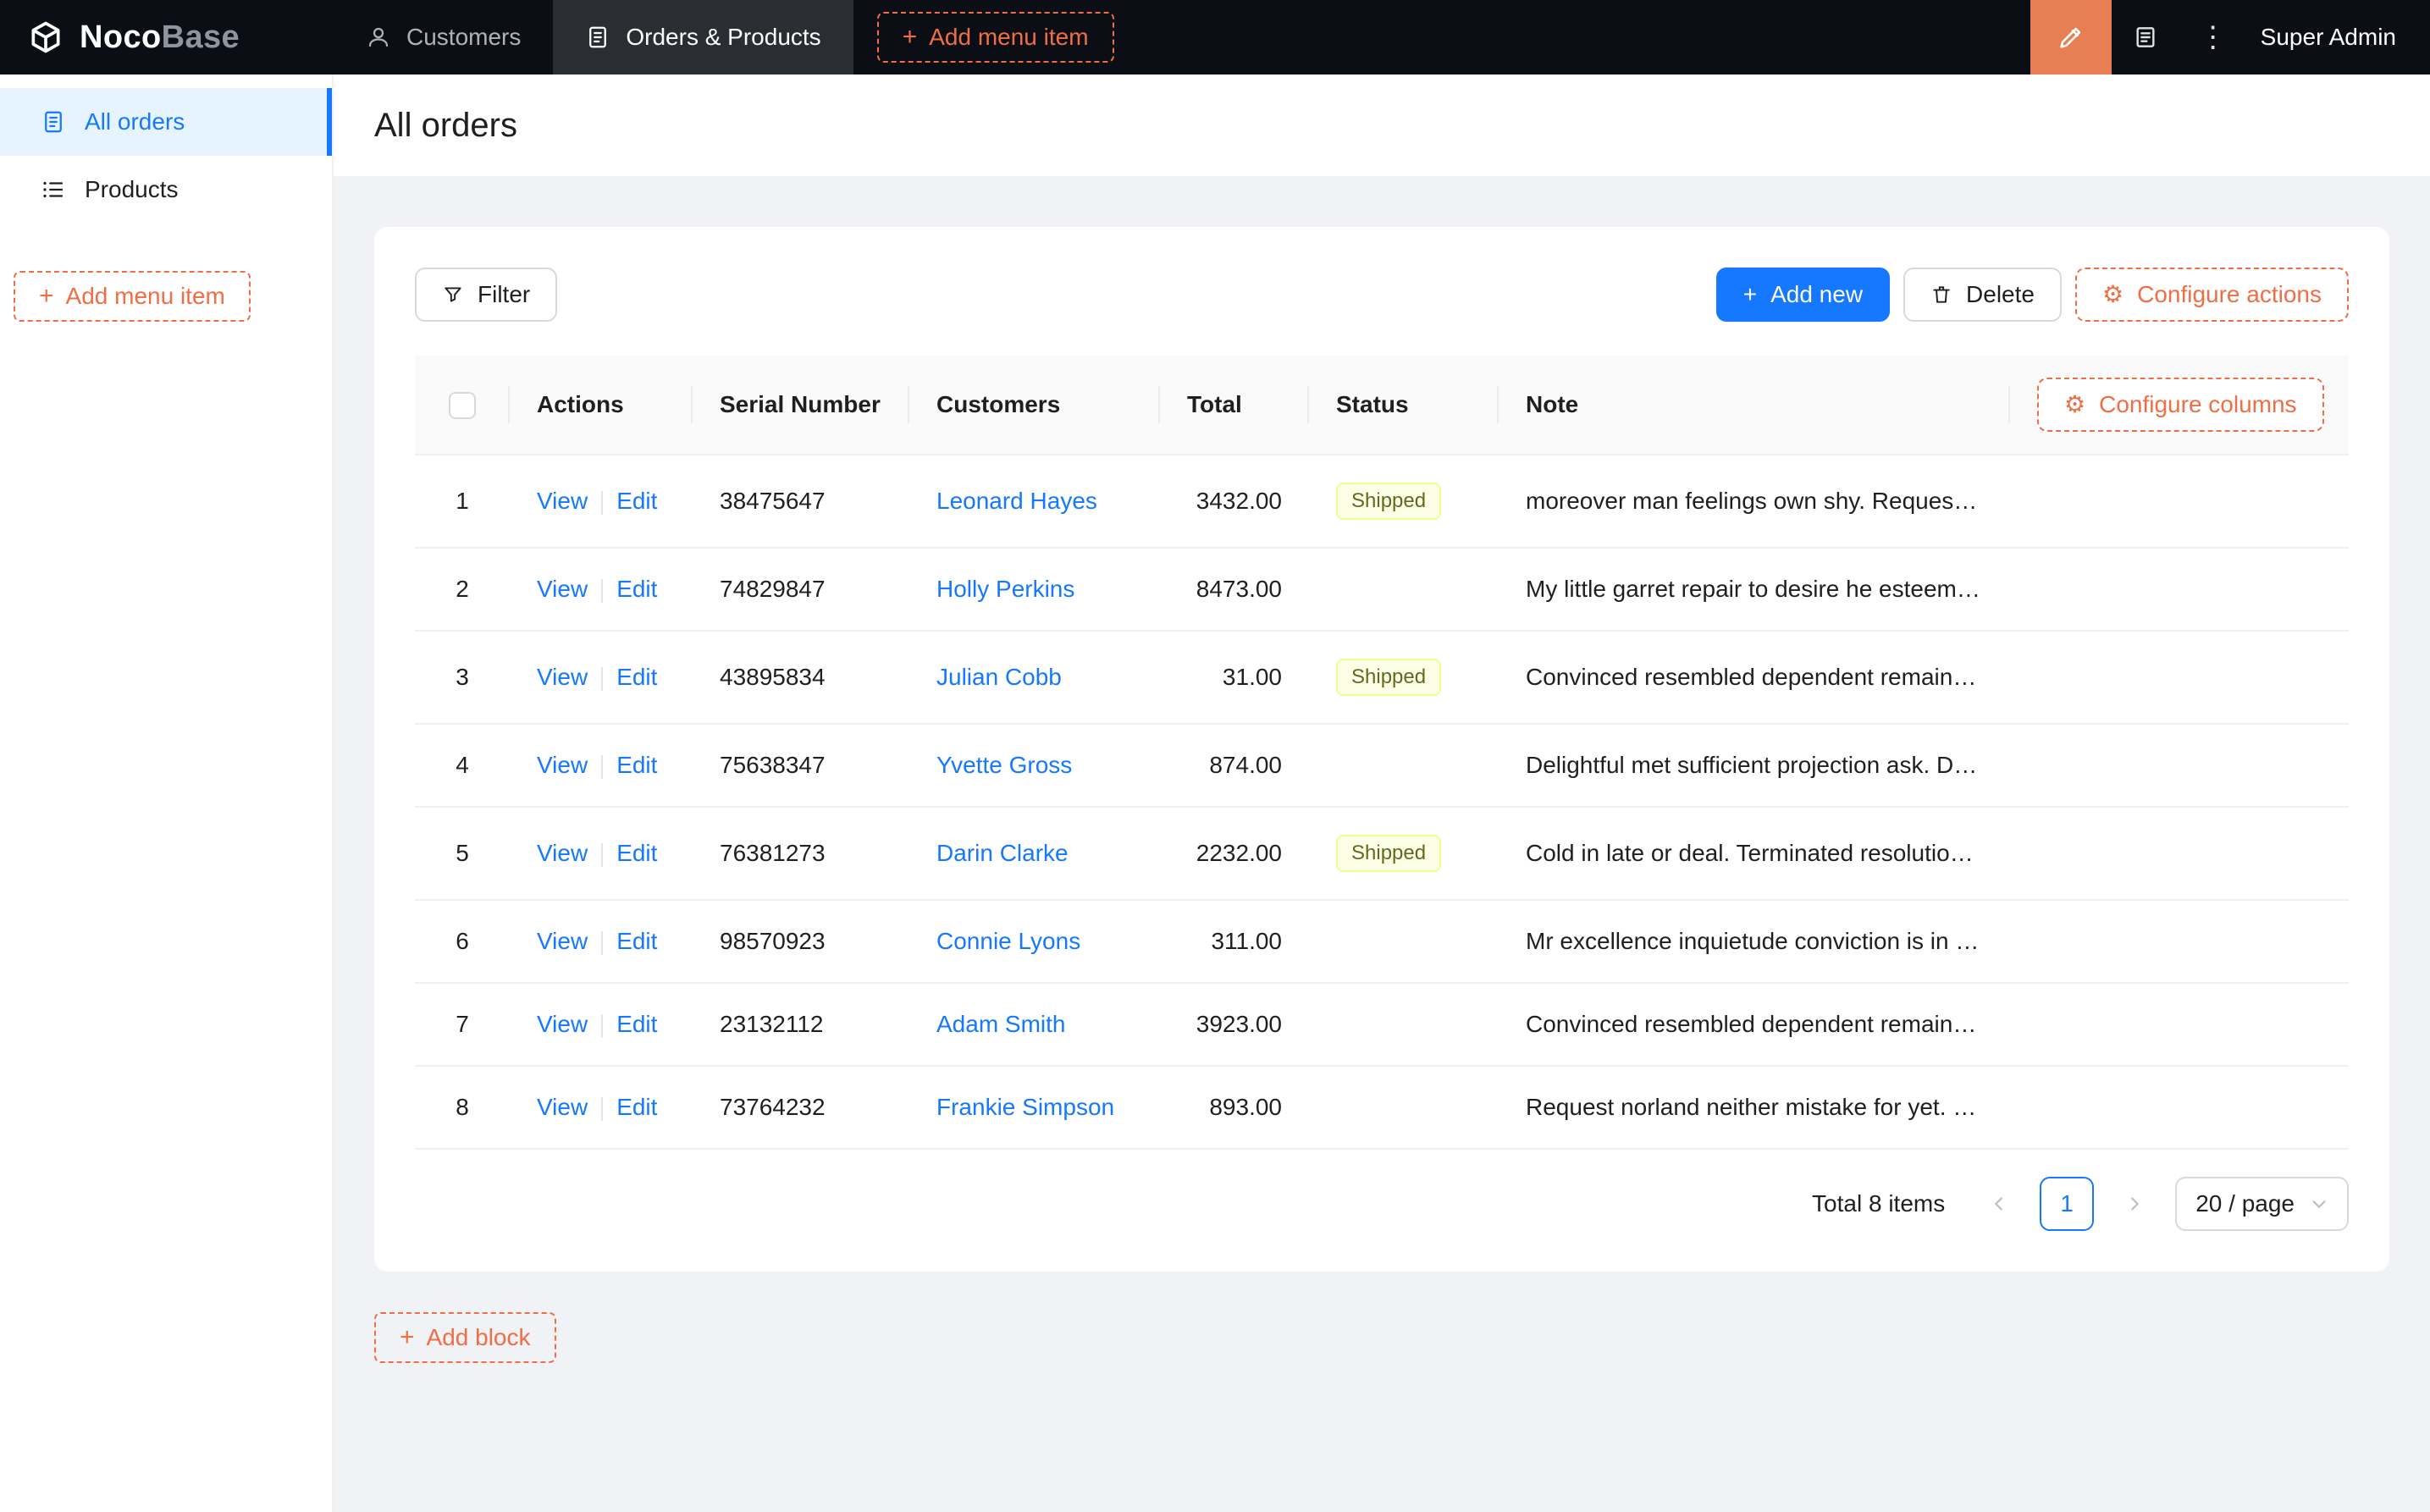 The width and height of the screenshot is (2430, 1512). Describe the element at coordinates (801, 942) in the screenshot. I see `serial-cell: 98570923` at that location.